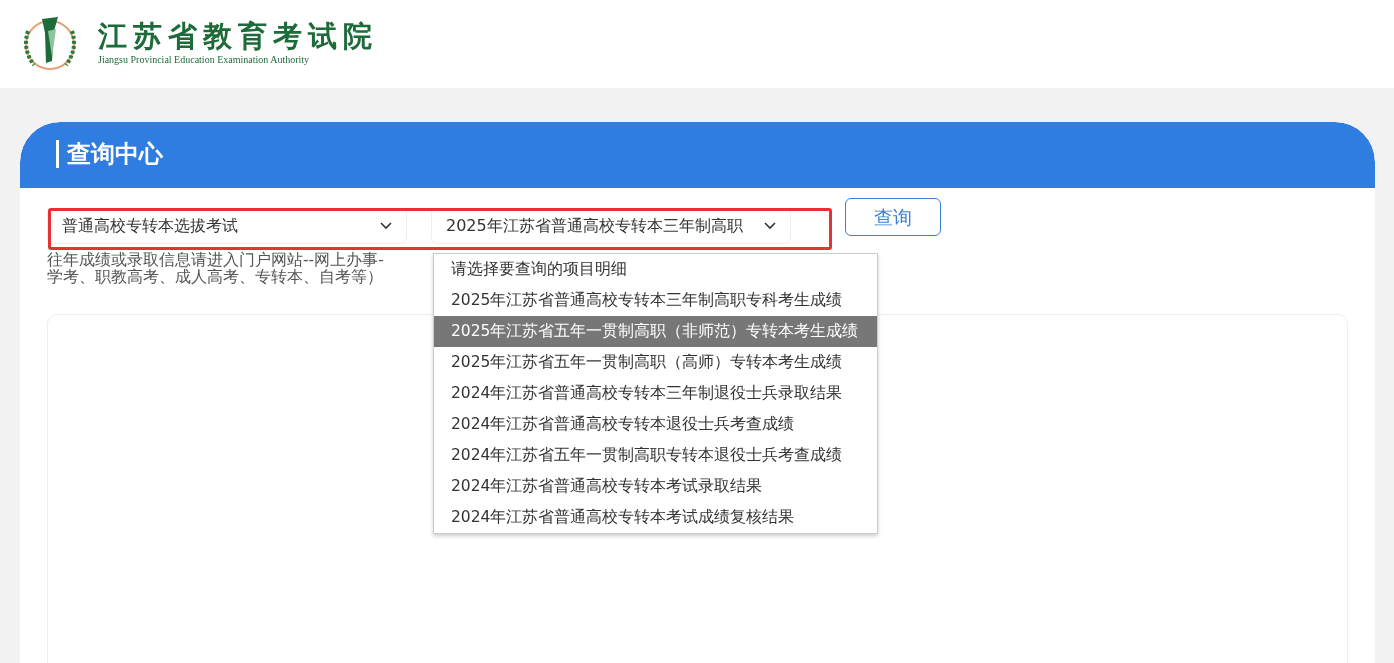 This screenshot has height=663, width=1394. I want to click on dropdown-option: 2025年江苏省五年一贯制高职（非师范）专转本考生成绩, so click(655, 331).